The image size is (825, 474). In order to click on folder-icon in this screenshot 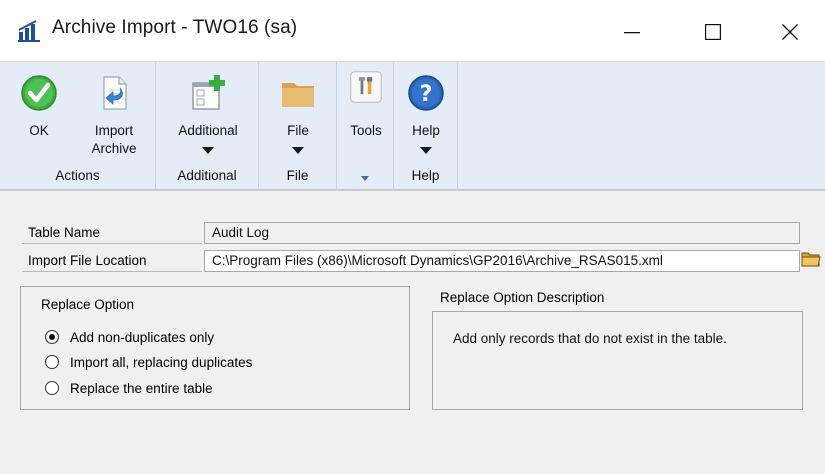, I will do `click(298, 95)`.